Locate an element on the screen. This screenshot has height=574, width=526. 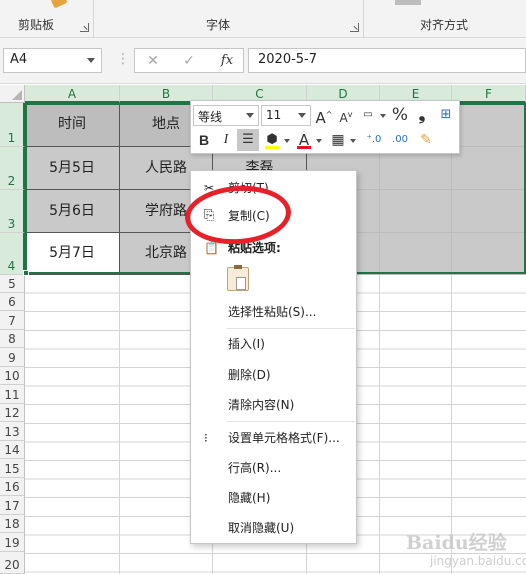
paste-clipboard-icon is located at coordinates (238, 278).